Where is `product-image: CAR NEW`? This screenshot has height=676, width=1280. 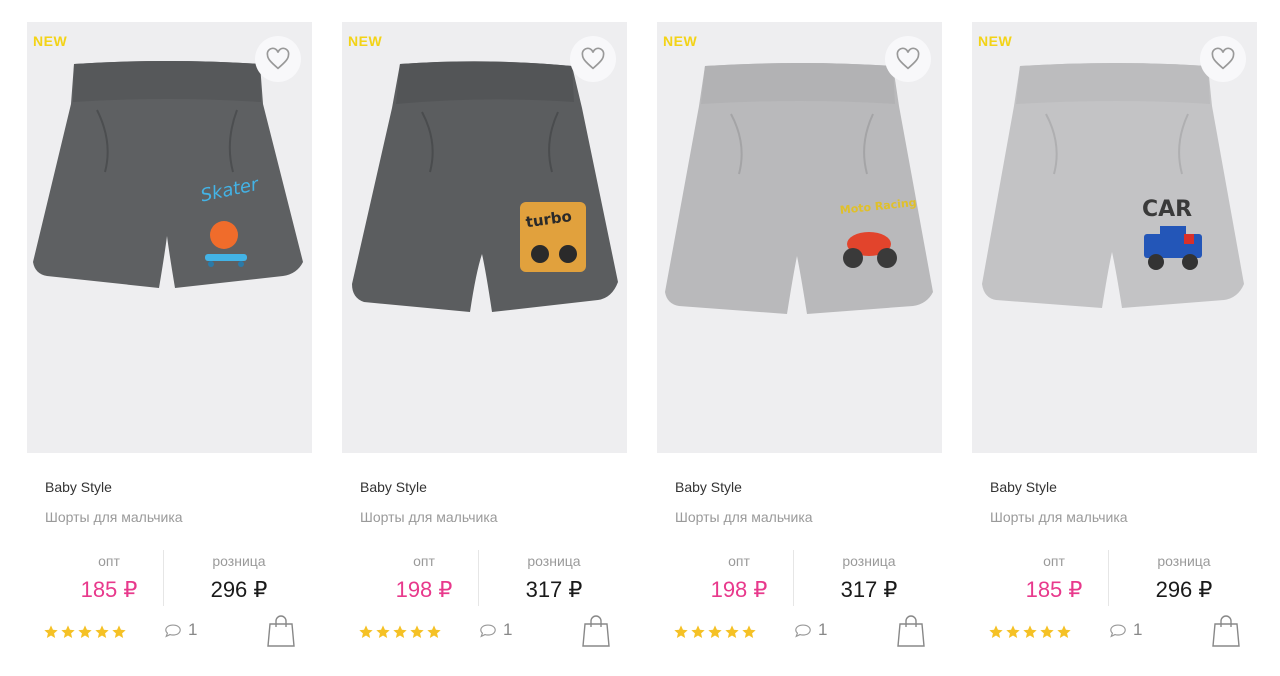 product-image: CAR NEW is located at coordinates (1114, 237).